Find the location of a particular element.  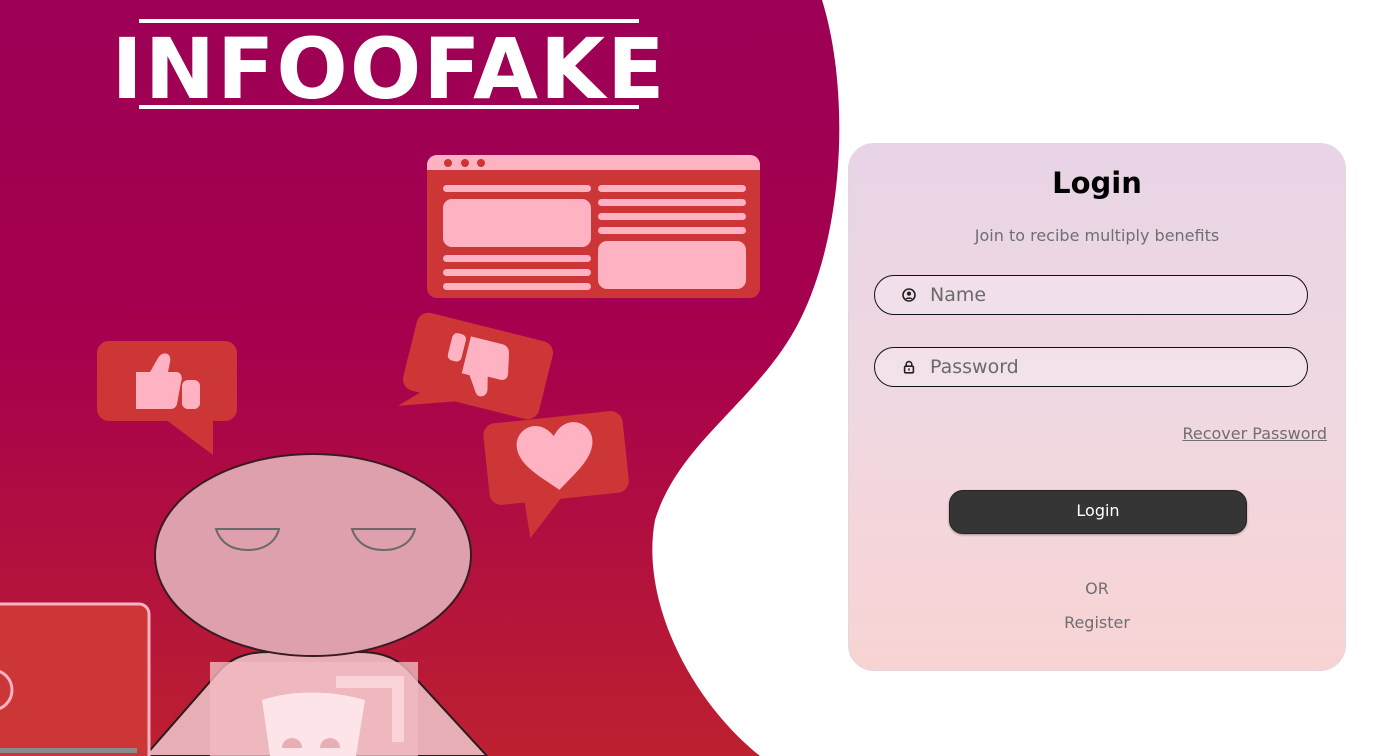

brand-logo-text: INFOOFAKE is located at coordinates (389, 69).